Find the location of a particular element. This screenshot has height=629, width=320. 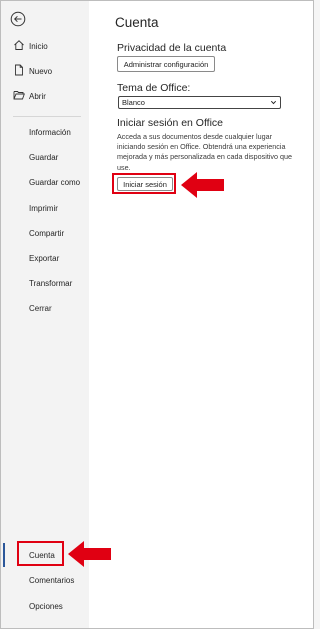

theme-section-title: Tema de Office: is located at coordinates (154, 88).